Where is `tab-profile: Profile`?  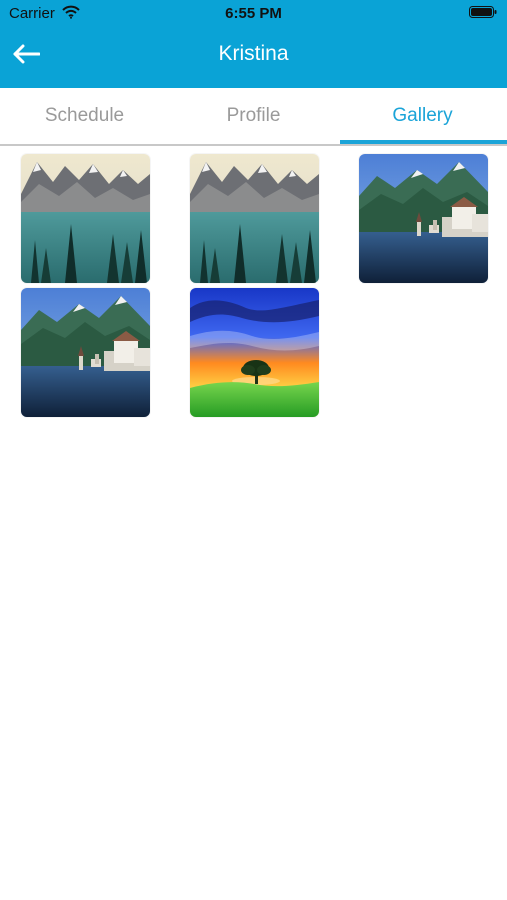 tab-profile: Profile is located at coordinates (253, 116).